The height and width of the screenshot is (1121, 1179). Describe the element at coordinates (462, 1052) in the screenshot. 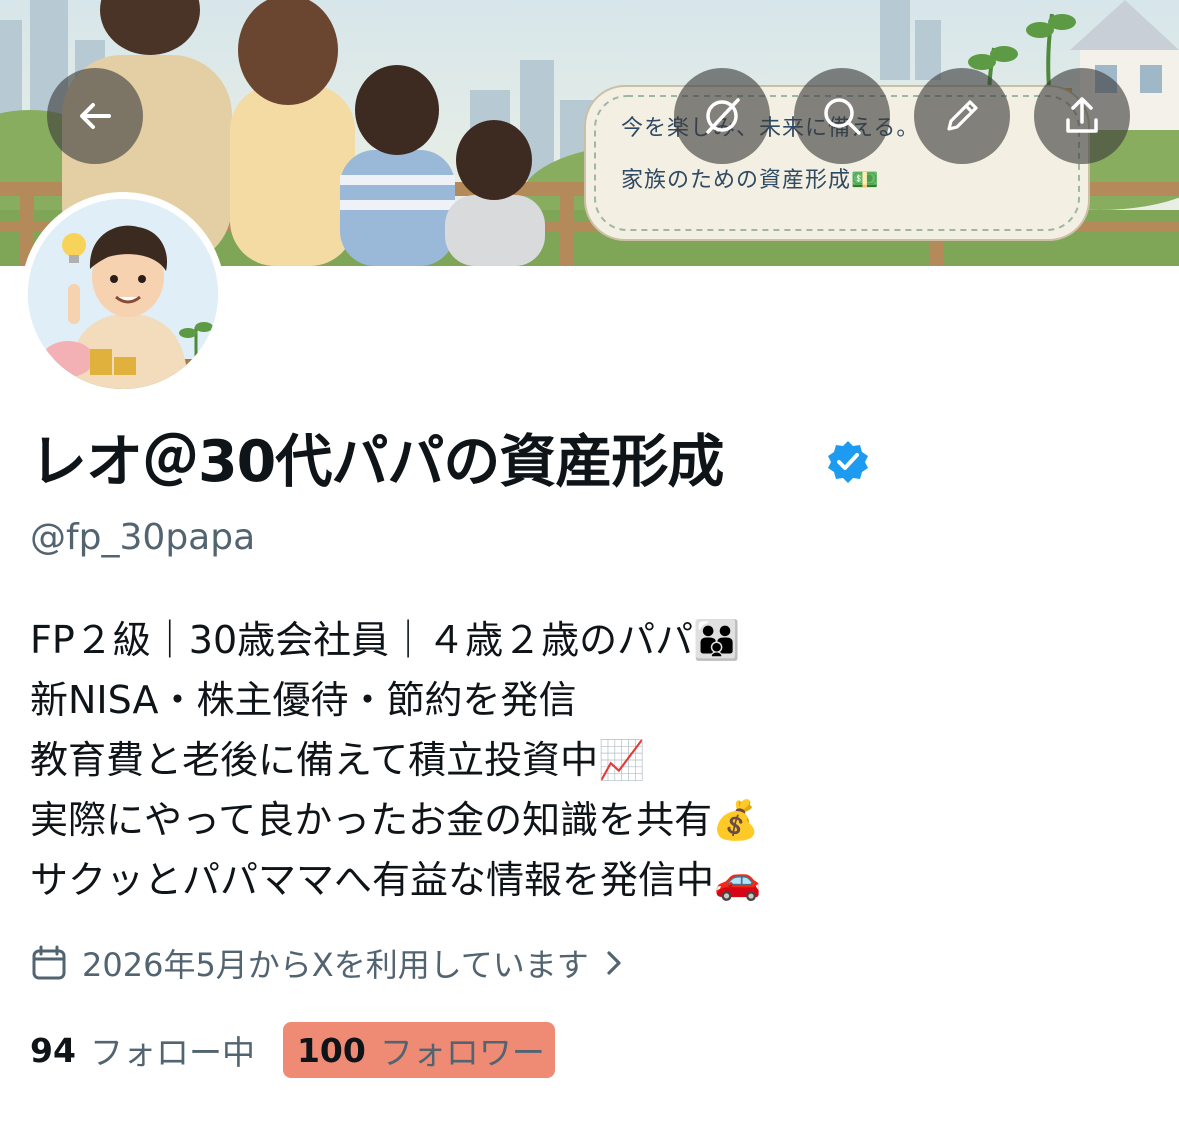

I see `followers-label: フォロワー` at that location.